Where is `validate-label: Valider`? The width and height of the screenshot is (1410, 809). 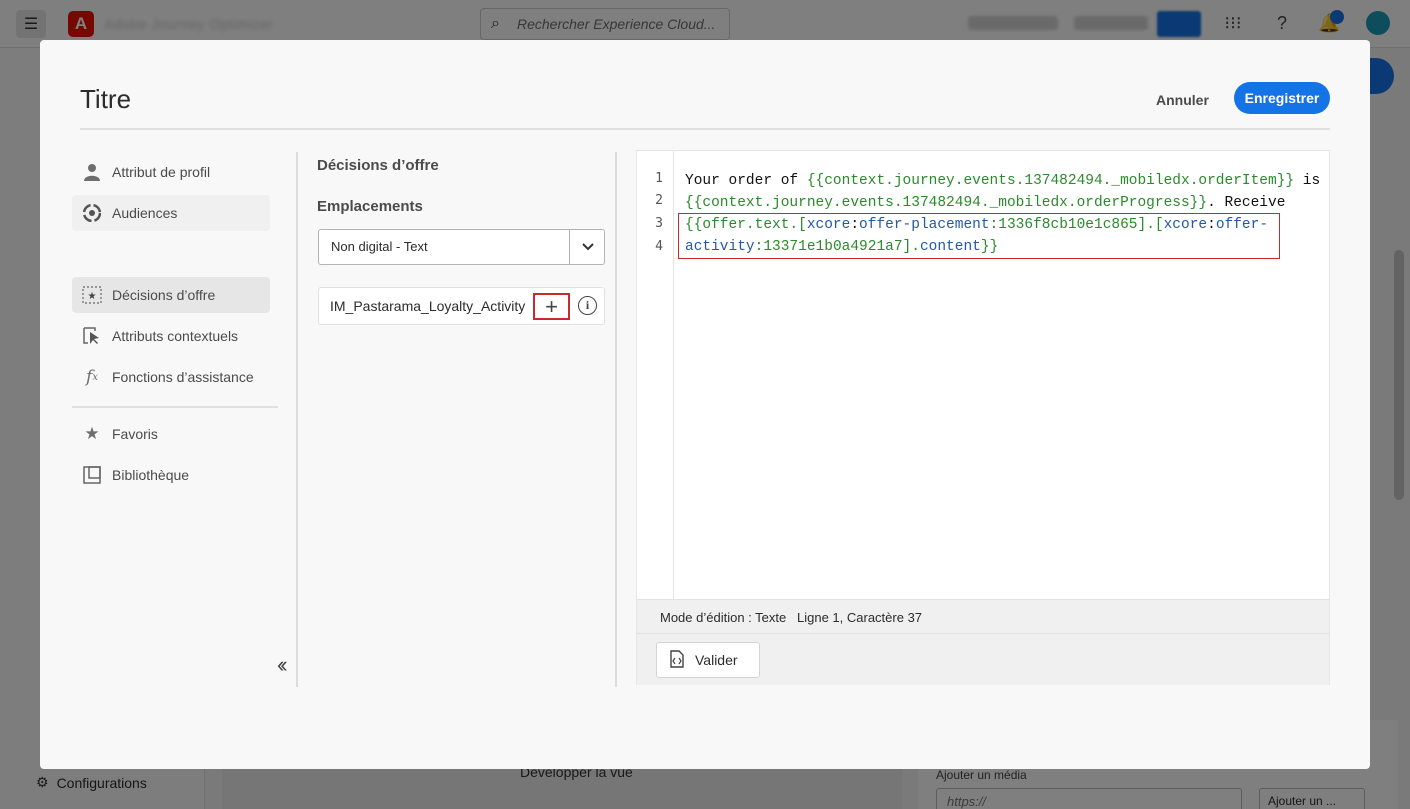
validate-label: Valider is located at coordinates (716, 660).